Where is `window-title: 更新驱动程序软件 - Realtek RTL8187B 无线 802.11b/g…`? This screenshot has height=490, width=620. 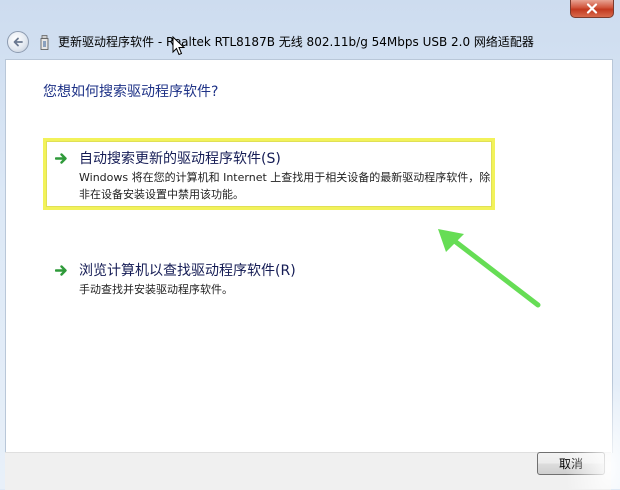
window-title: 更新驱动程序软件 - Realtek RTL8187B 无线 802.11b/g… is located at coordinates (296, 42).